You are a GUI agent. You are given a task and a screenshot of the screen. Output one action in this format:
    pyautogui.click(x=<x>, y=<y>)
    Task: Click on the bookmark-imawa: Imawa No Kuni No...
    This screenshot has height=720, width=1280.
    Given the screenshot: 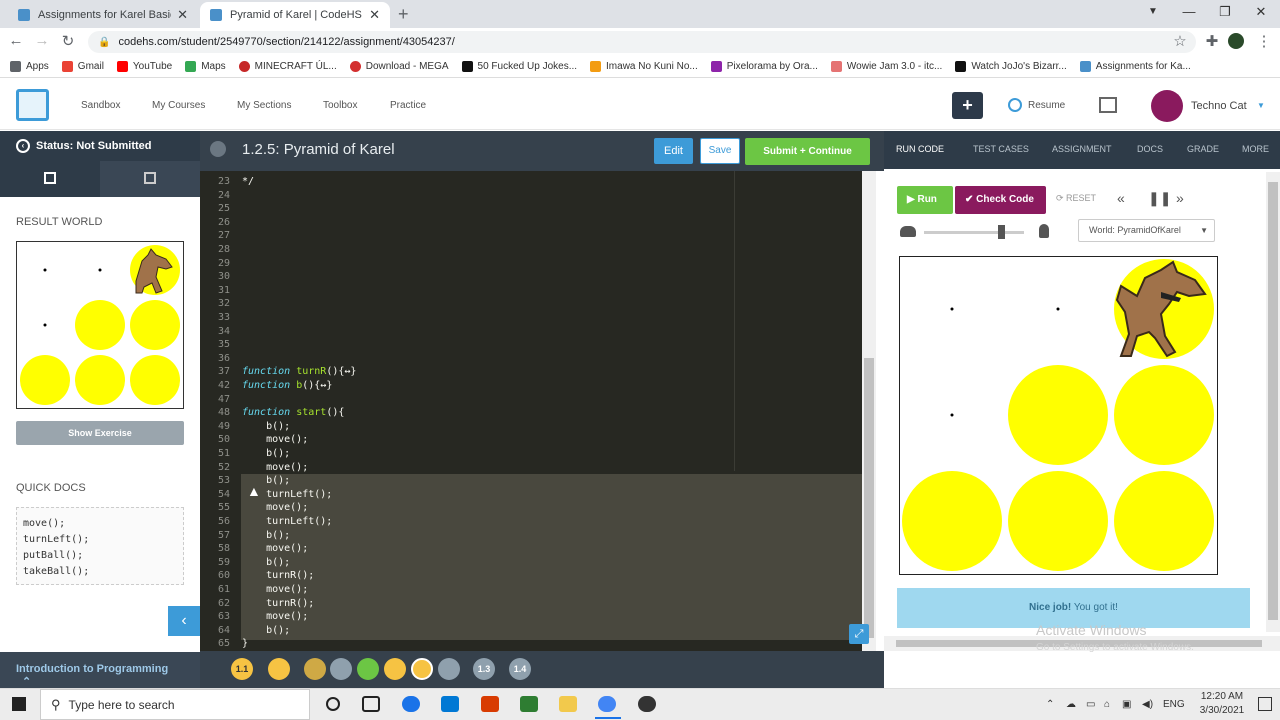 What is the action you would take?
    pyautogui.click(x=644, y=66)
    